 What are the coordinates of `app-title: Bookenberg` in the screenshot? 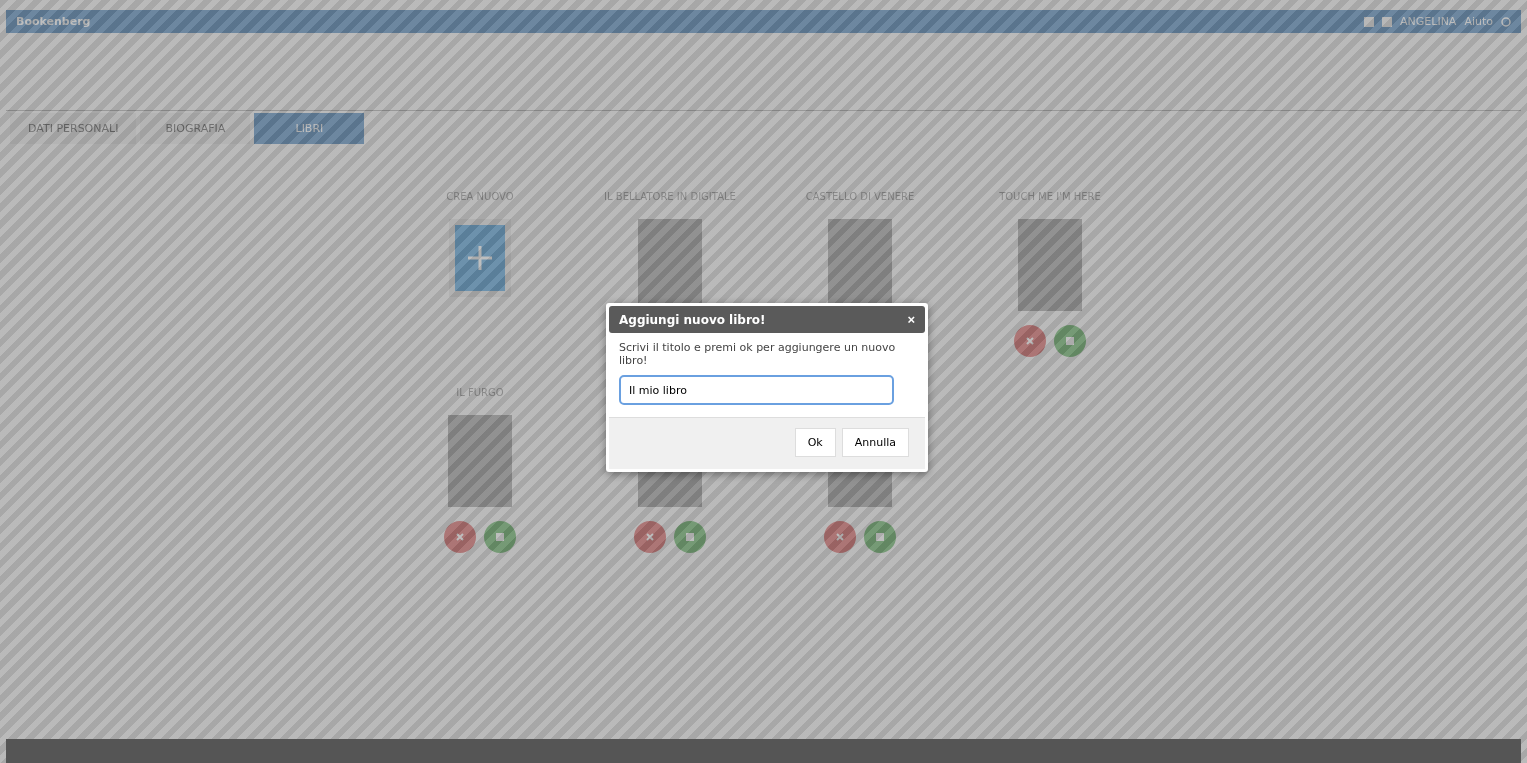 It's located at (54, 21).